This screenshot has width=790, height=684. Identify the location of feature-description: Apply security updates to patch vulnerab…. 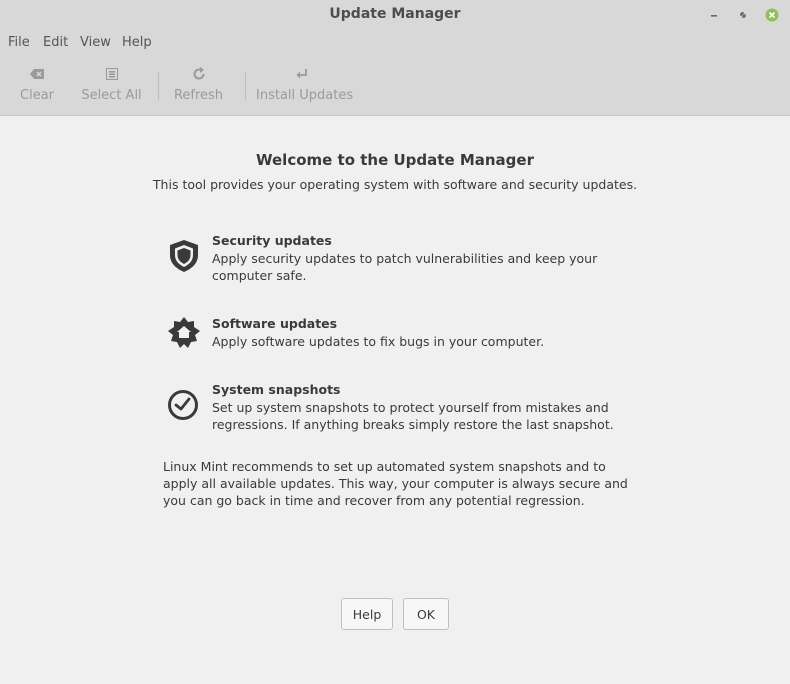
(405, 267).